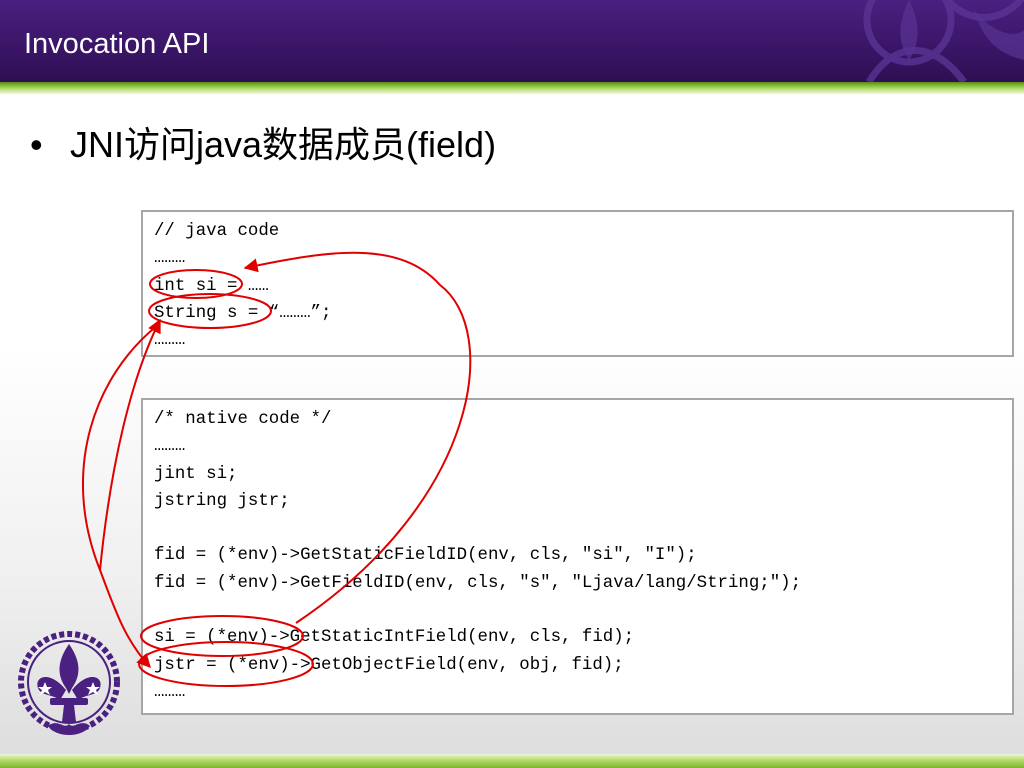 The height and width of the screenshot is (768, 1024). Describe the element at coordinates (512, 41) in the screenshot. I see `slide-header: Invocation API` at that location.